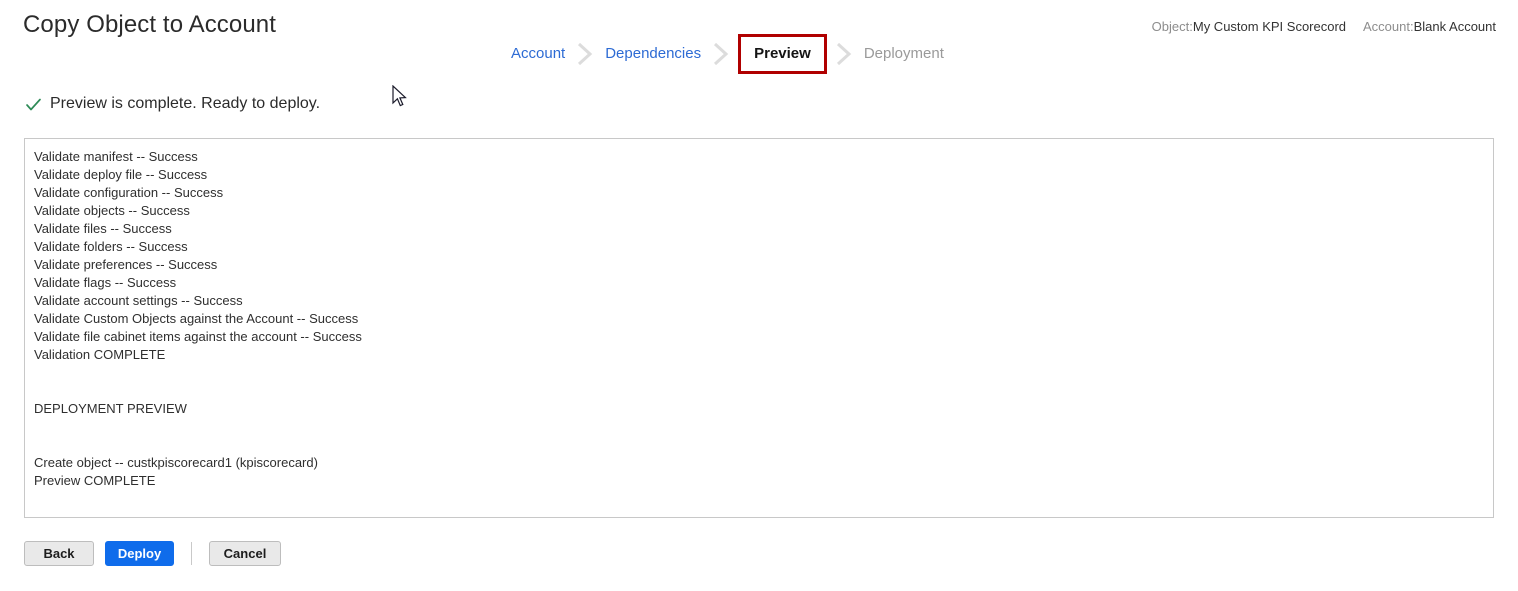 Image resolution: width=1518 pixels, height=591 pixels. Describe the element at coordinates (538, 54) in the screenshot. I see `step-account: Account` at that location.